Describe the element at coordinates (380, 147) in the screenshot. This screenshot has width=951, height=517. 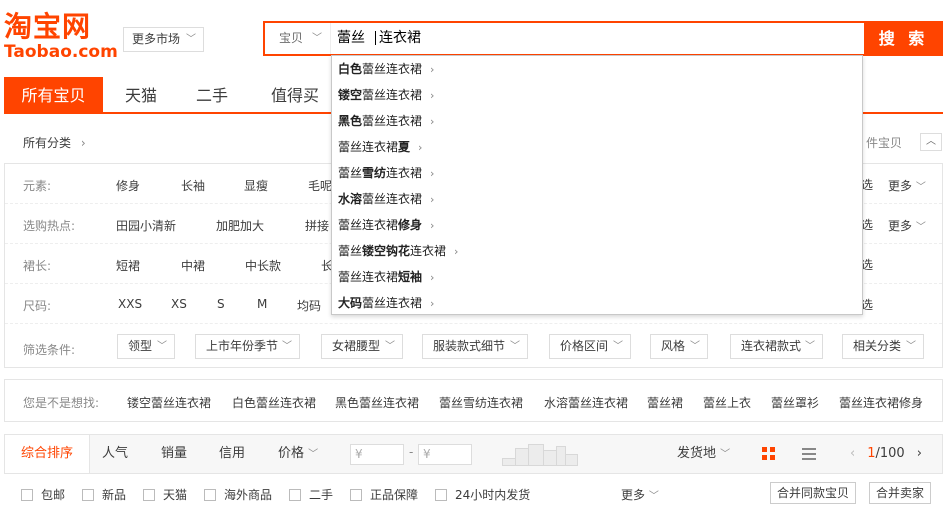
I see `suggestion-item: 蕾丝连衣裙夏 ›` at that location.